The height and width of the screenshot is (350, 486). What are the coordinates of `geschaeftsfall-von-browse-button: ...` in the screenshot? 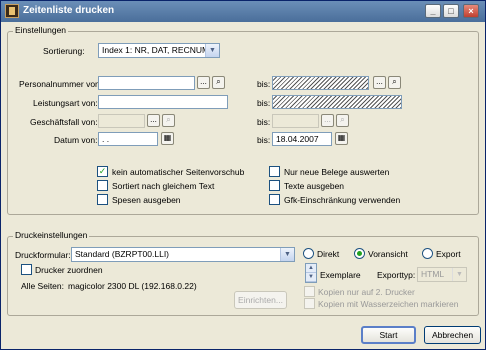 It's located at (153, 120).